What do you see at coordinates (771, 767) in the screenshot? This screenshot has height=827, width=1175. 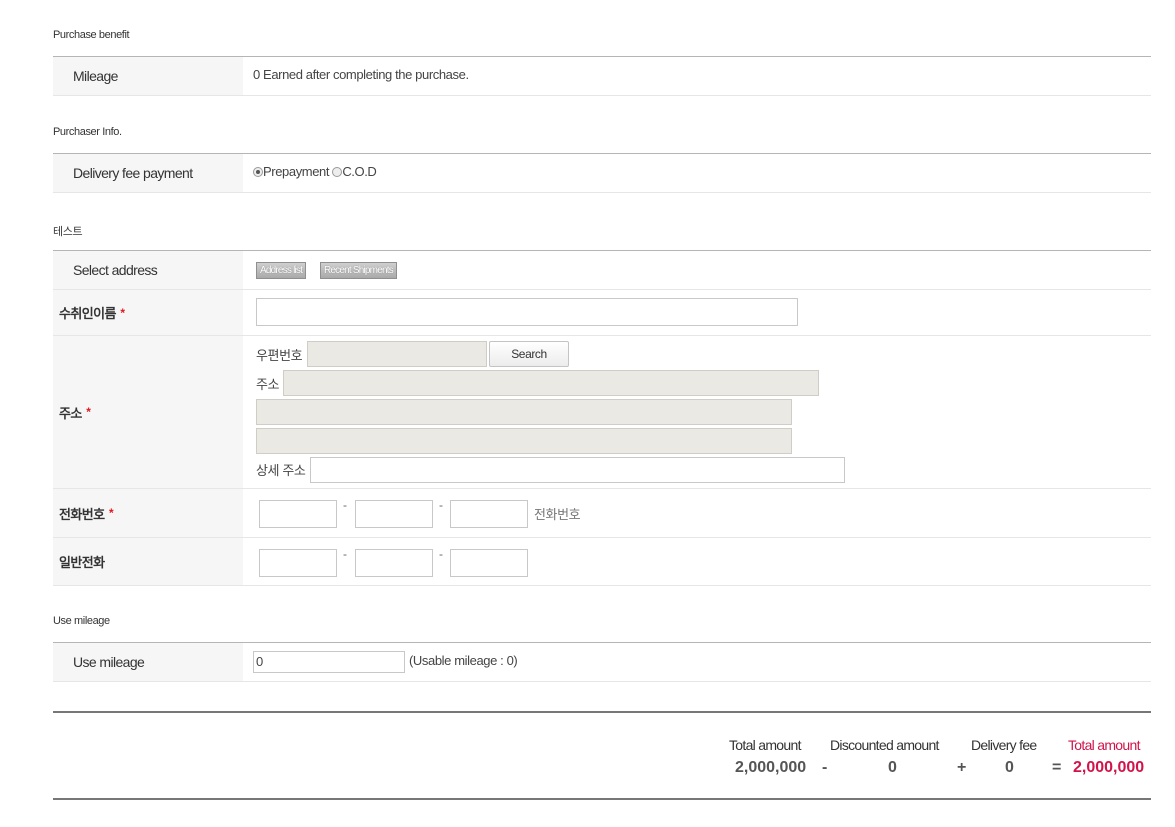 I see `summary-total-value: 2,000,000` at bounding box center [771, 767].